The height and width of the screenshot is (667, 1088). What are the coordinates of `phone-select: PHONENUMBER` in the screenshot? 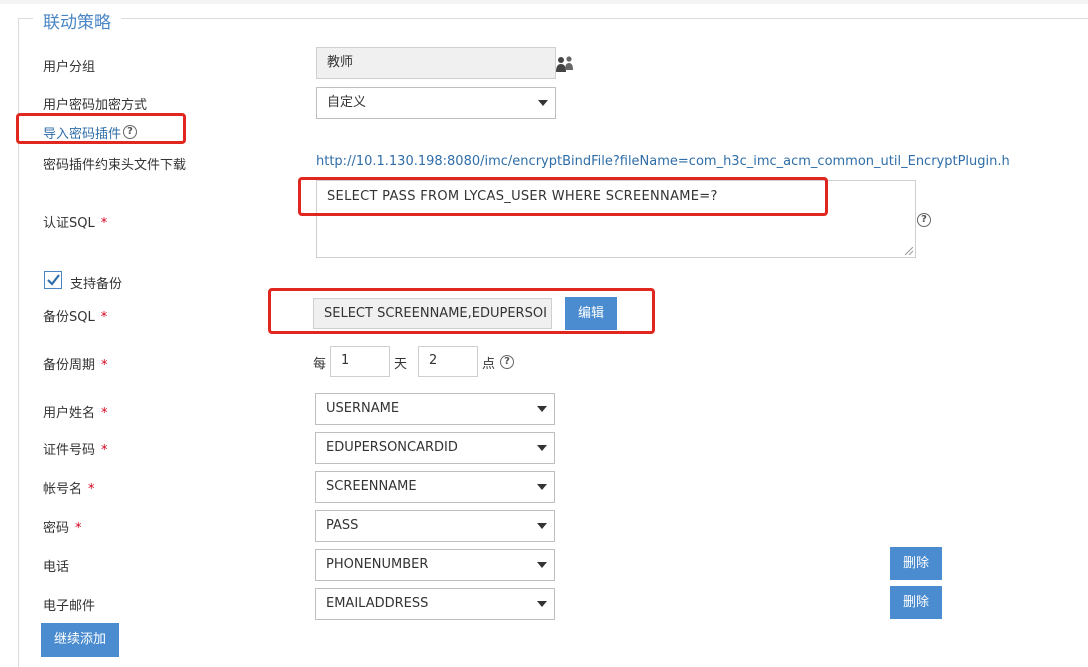 It's located at (435, 565).